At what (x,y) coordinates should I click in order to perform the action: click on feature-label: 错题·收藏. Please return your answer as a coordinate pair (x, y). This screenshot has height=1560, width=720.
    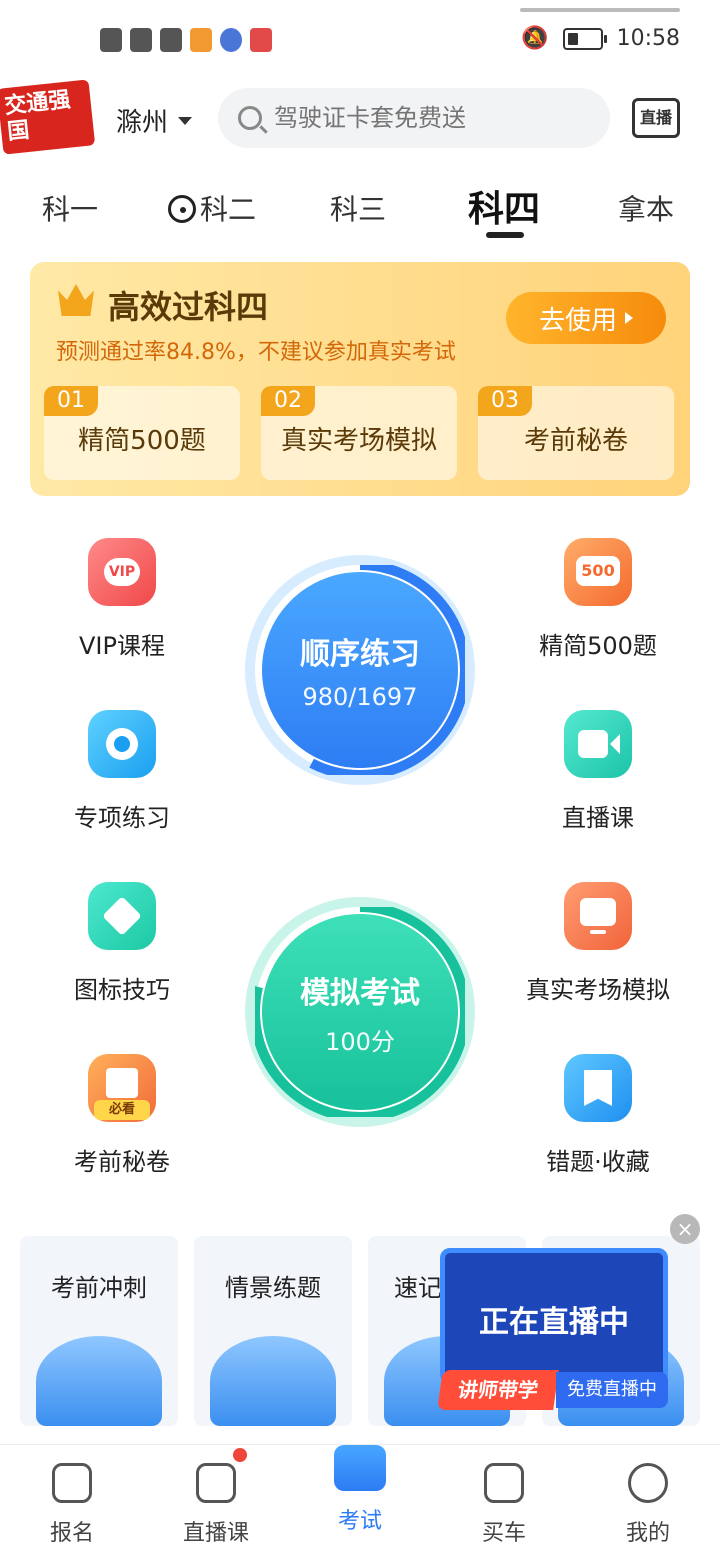
    Looking at the image, I should click on (598, 1162).